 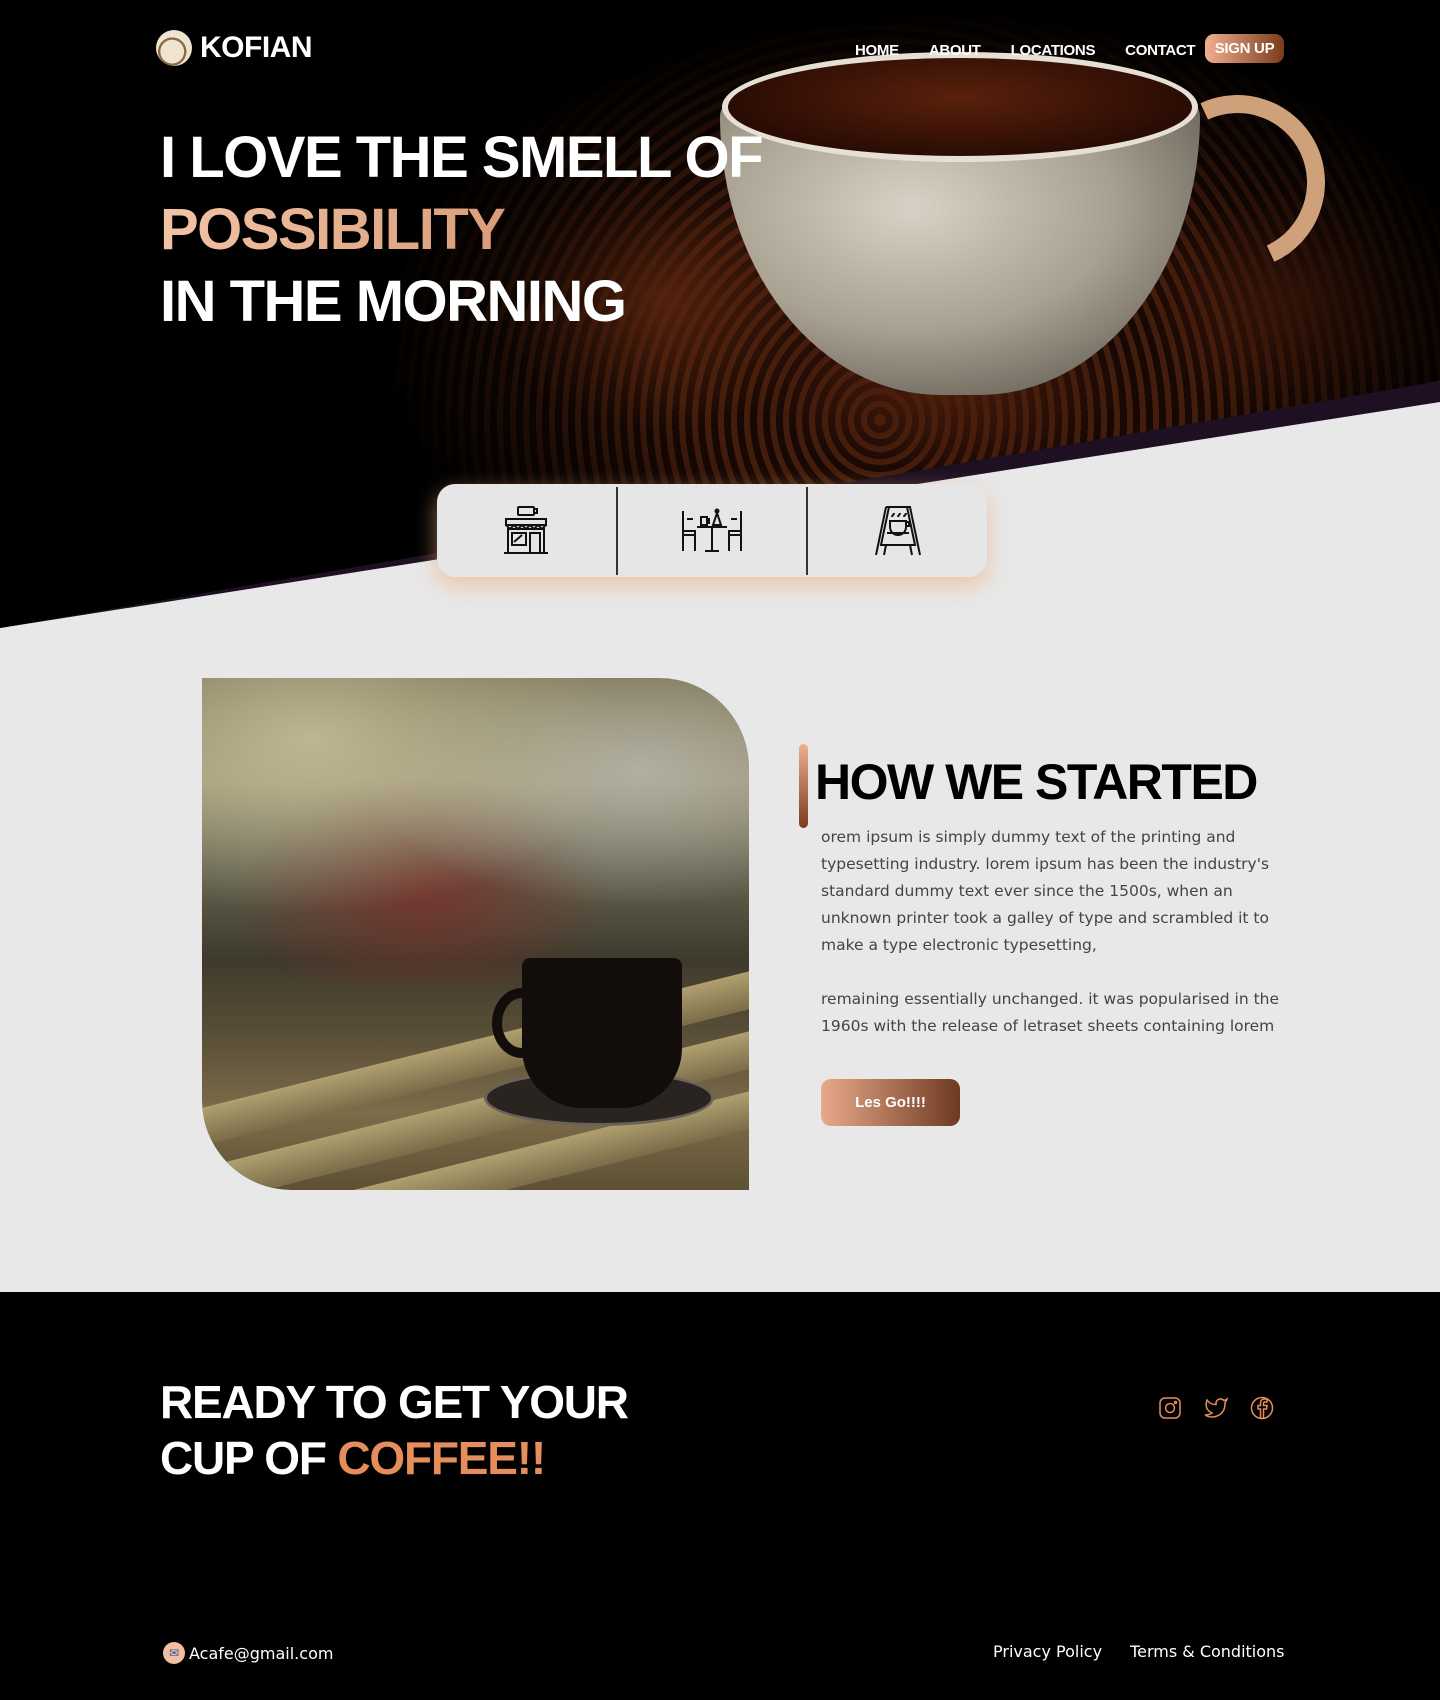 I want to click on nav-about: ABOUT, so click(x=955, y=50).